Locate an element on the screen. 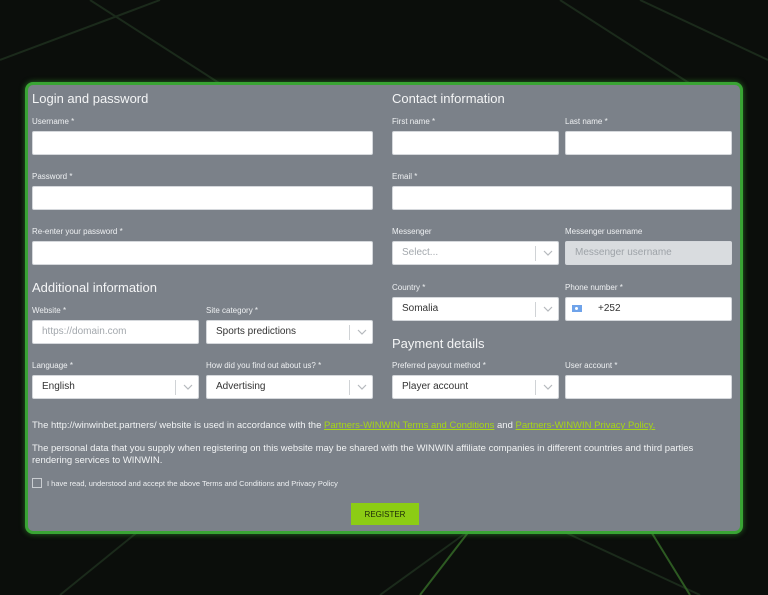 The width and height of the screenshot is (768, 595). language-select: English is located at coordinates (115, 387).